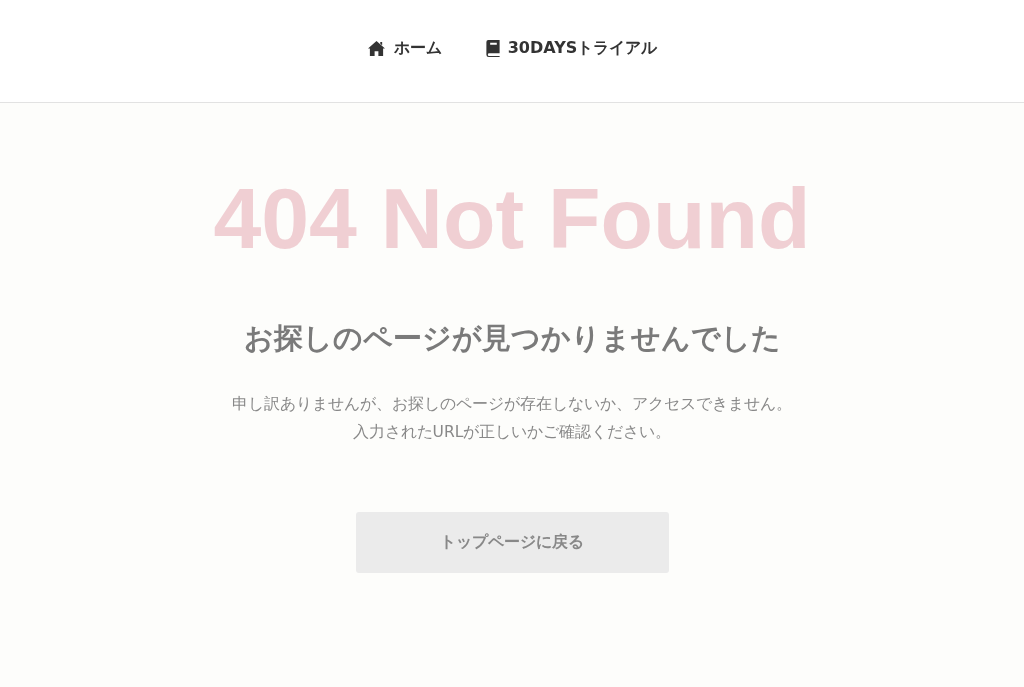 The image size is (1024, 687). Describe the element at coordinates (376, 48) in the screenshot. I see `home-icon` at that location.